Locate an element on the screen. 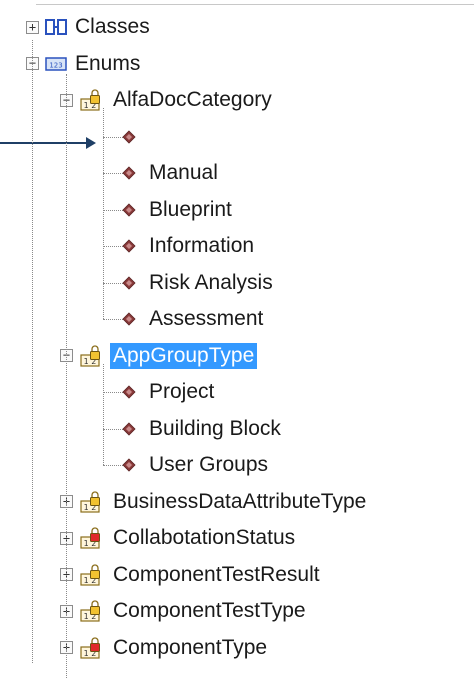 Image resolution: width=474 pixels, height=678 pixels. tree-node-label: AlfaDocCategory is located at coordinates (192, 99).